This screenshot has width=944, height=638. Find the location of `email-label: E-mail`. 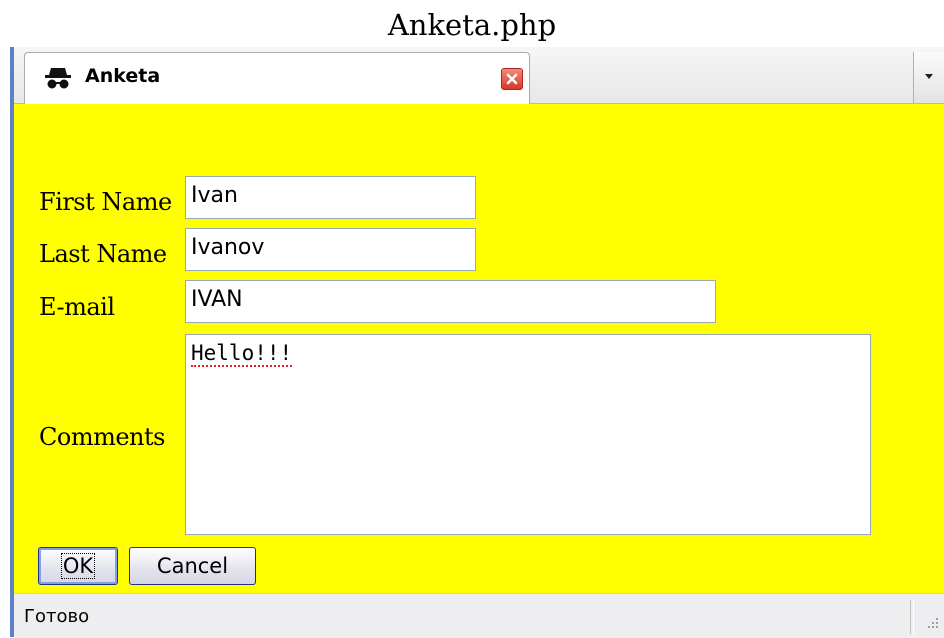

email-label: E-mail is located at coordinates (77, 307).